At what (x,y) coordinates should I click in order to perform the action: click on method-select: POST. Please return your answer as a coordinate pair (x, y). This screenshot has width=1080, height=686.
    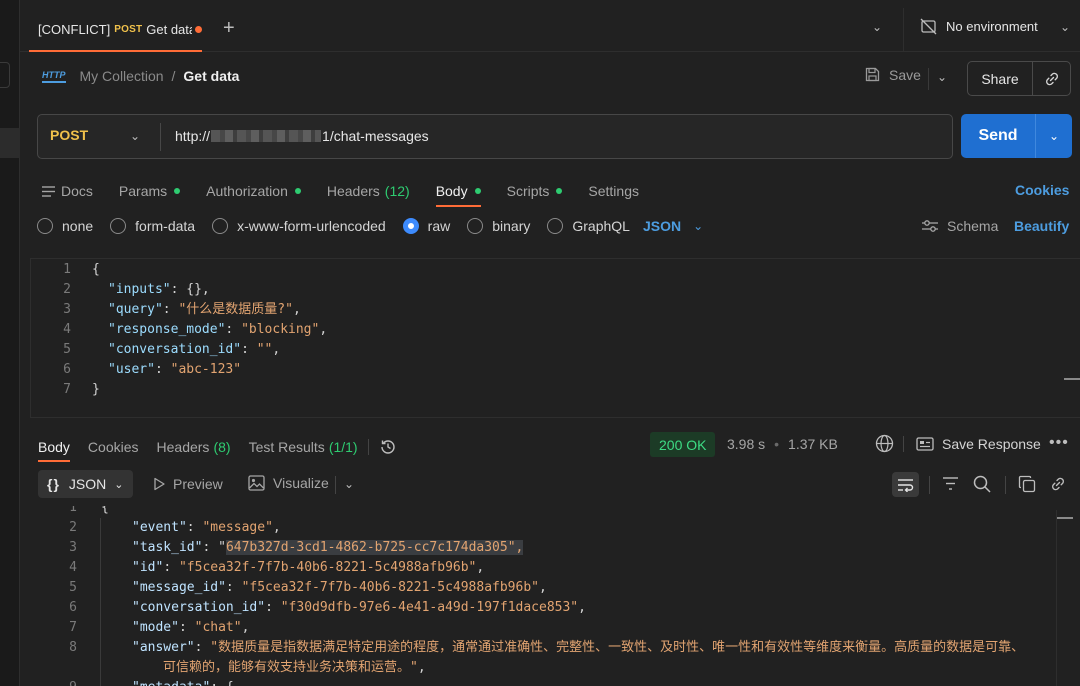
    Looking at the image, I should click on (69, 135).